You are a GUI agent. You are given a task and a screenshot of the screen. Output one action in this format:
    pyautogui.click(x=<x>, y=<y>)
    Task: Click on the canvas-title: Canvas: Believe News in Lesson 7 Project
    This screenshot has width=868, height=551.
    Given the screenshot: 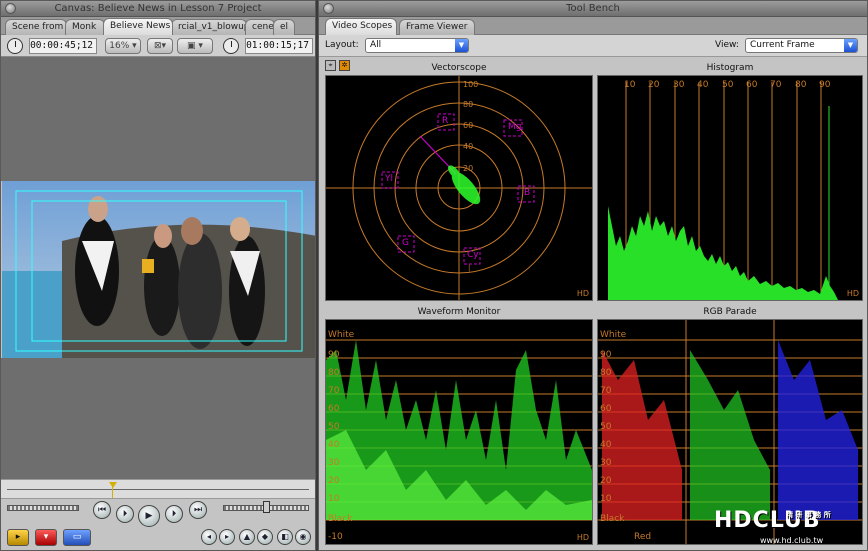 What is the action you would take?
    pyautogui.click(x=158, y=8)
    